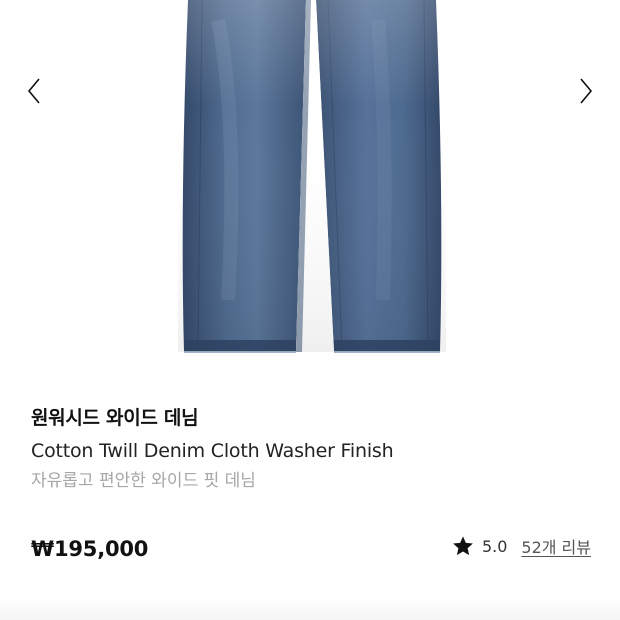 This screenshot has height=620, width=620. What do you see at coordinates (463, 546) in the screenshot?
I see `star-icon` at bounding box center [463, 546].